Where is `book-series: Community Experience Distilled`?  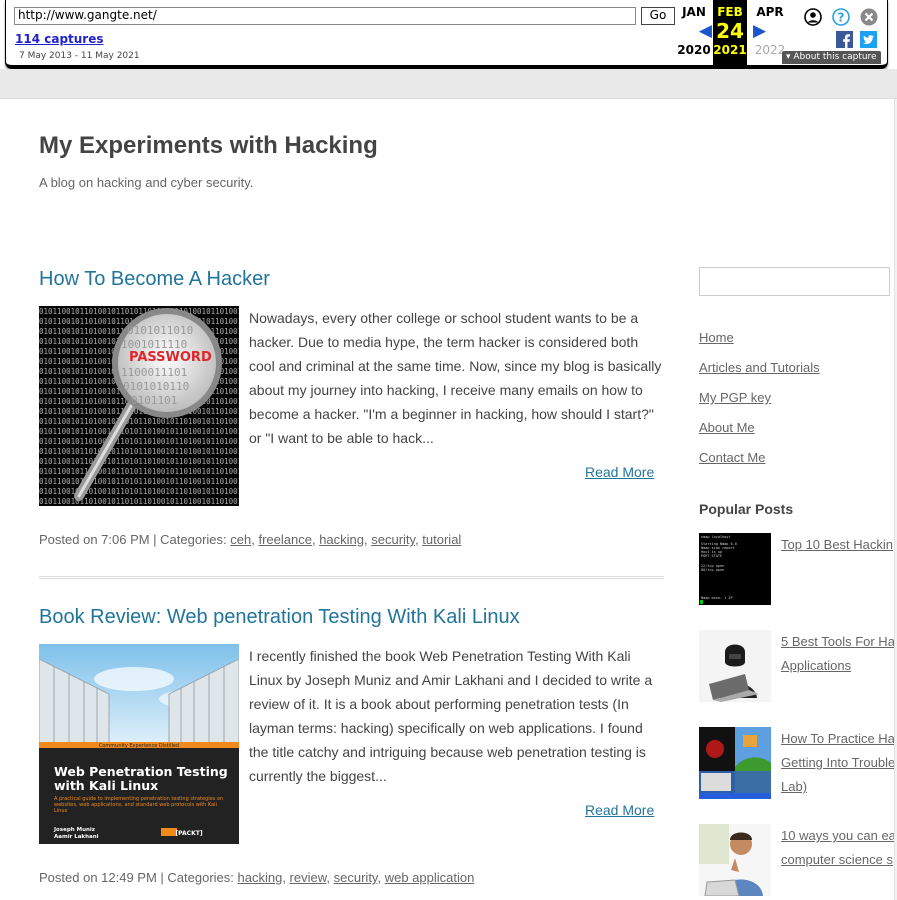 book-series: Community Experience Distilled is located at coordinates (139, 746).